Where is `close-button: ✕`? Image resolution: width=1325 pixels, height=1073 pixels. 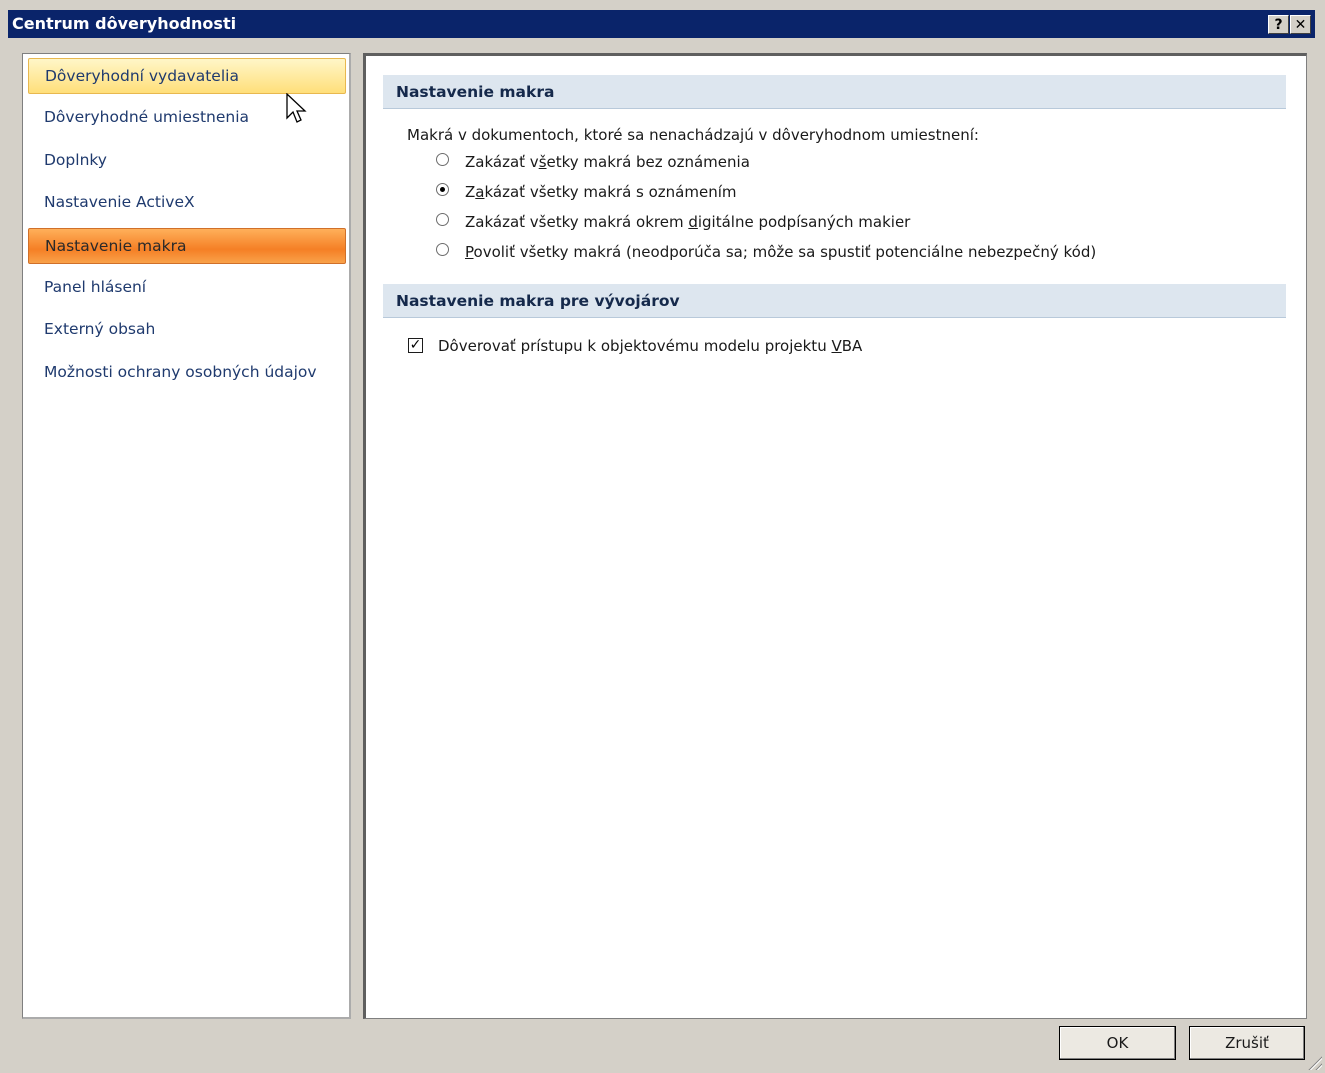
close-button: ✕ is located at coordinates (1300, 24).